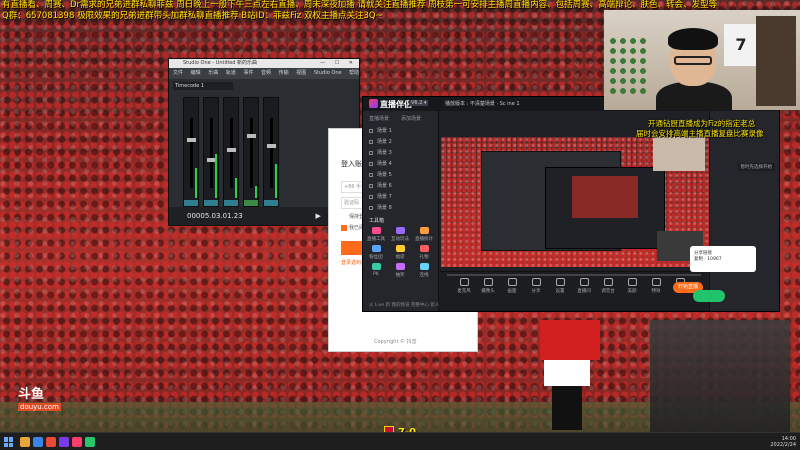 This screenshot has width=800, height=450. I want to click on plant, so click(628, 66).